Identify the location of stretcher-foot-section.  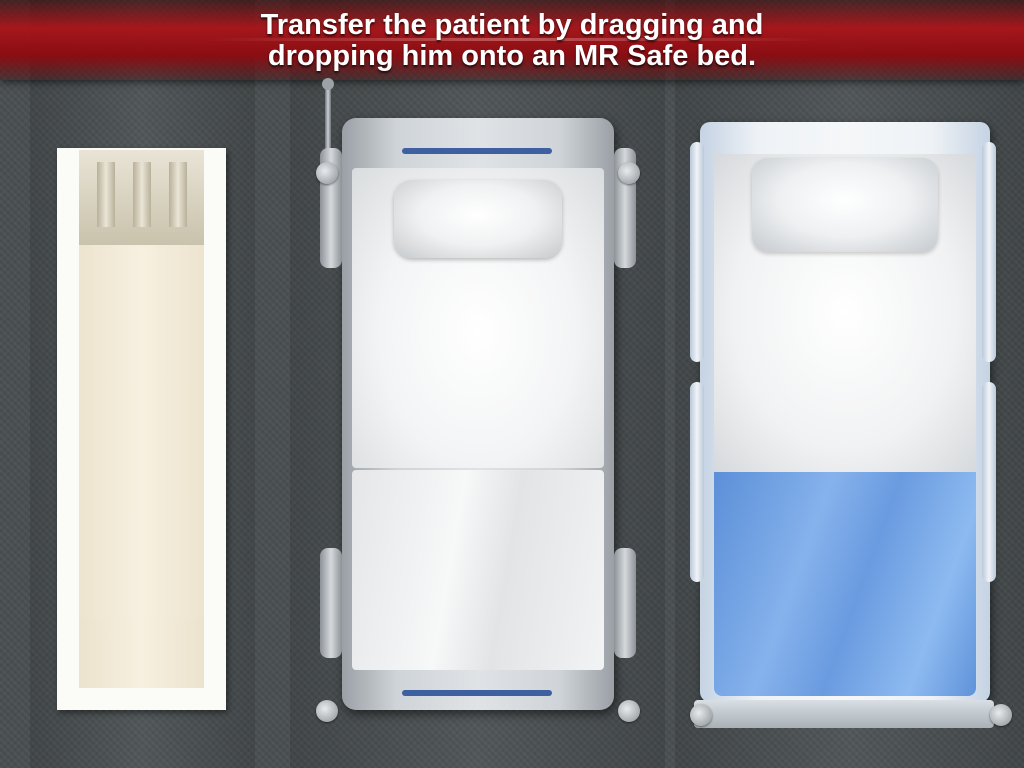
(141, 653).